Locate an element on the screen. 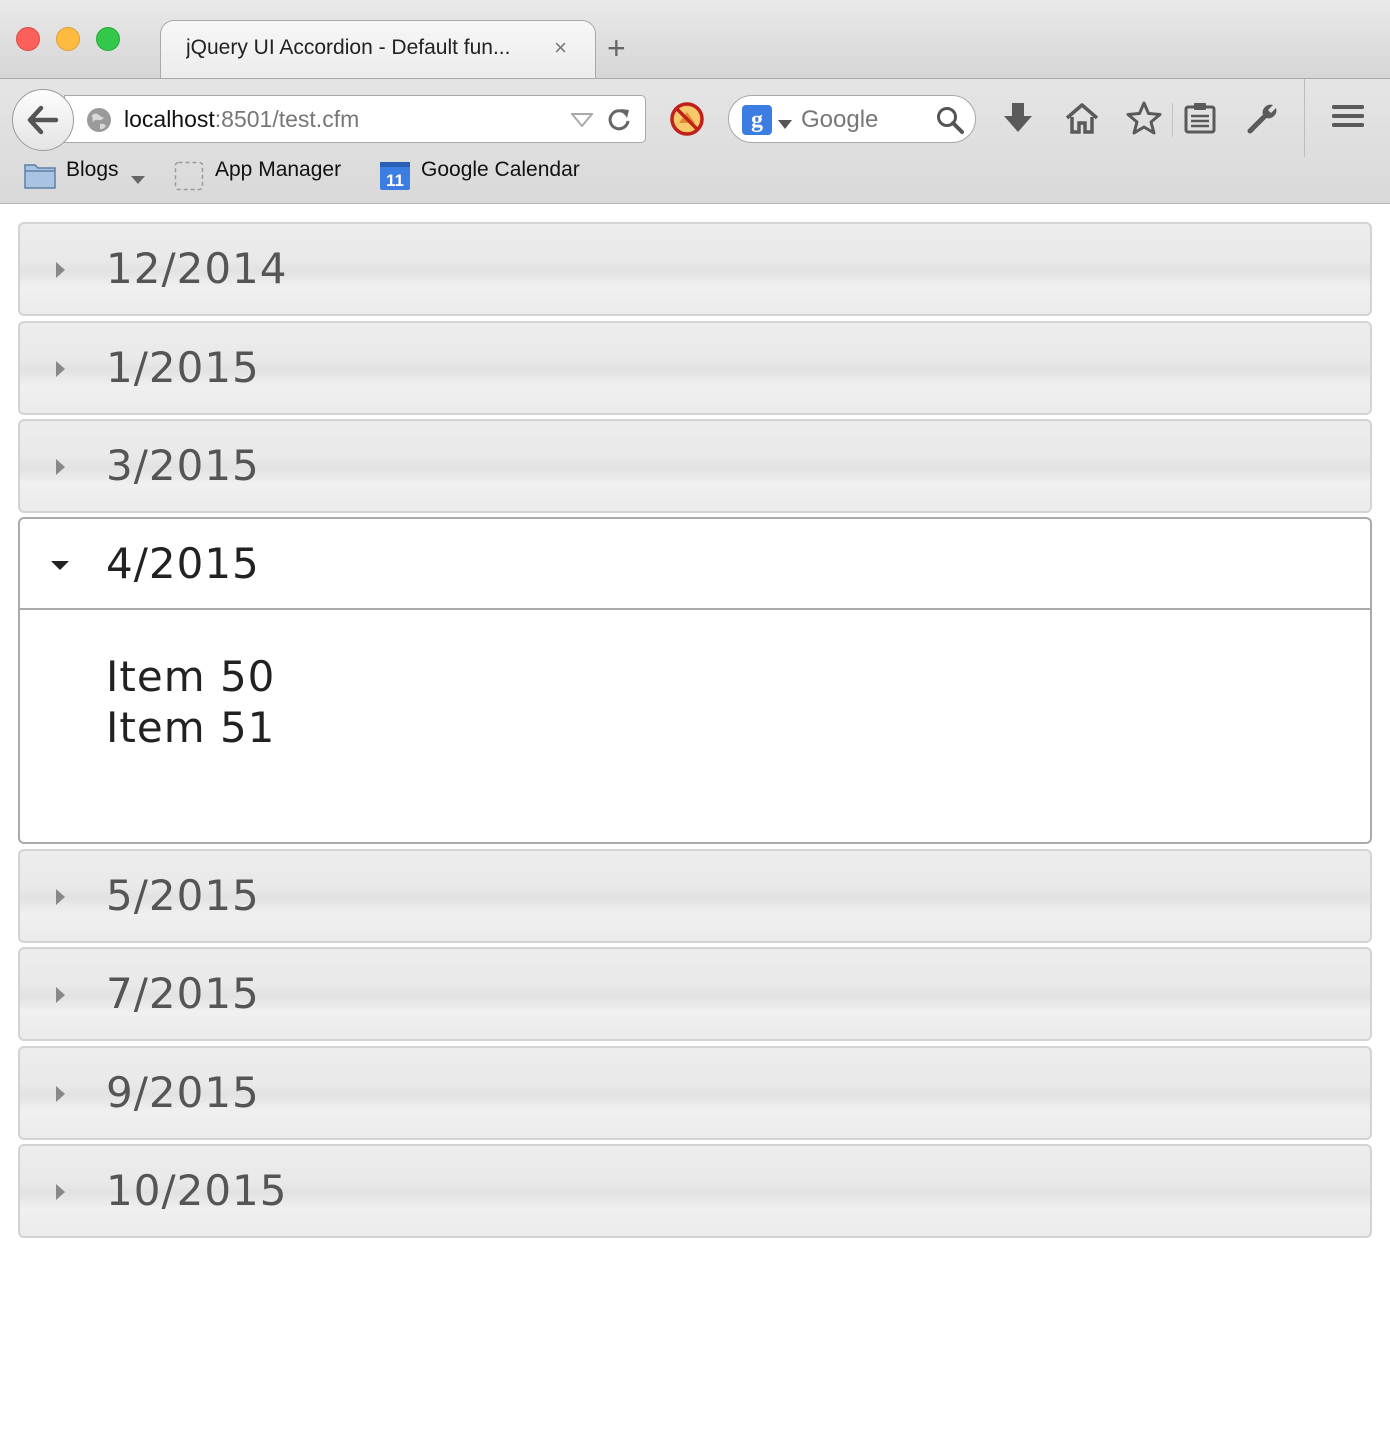 The width and height of the screenshot is (1390, 1454). accordion-header-1-2015: 1/2015 is located at coordinates (695, 368).